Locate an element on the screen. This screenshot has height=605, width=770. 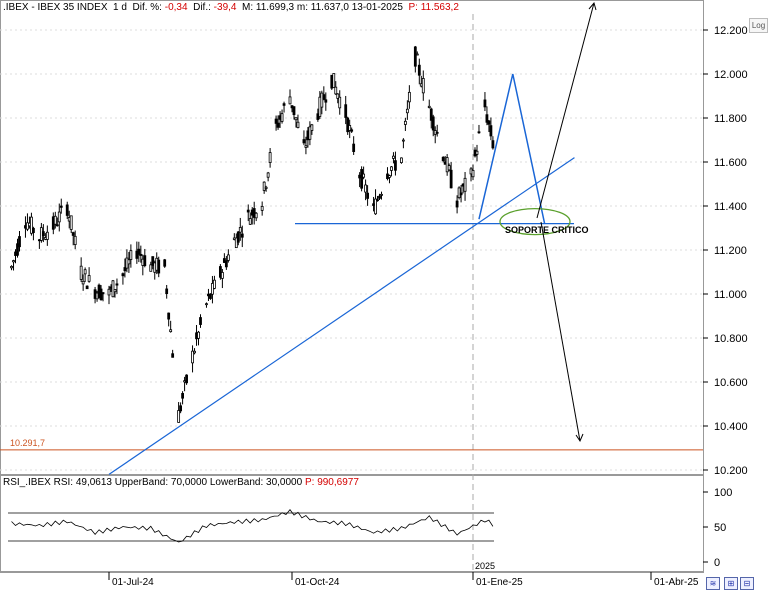
y-tick-label: 11.200 is located at coordinates (730, 251).